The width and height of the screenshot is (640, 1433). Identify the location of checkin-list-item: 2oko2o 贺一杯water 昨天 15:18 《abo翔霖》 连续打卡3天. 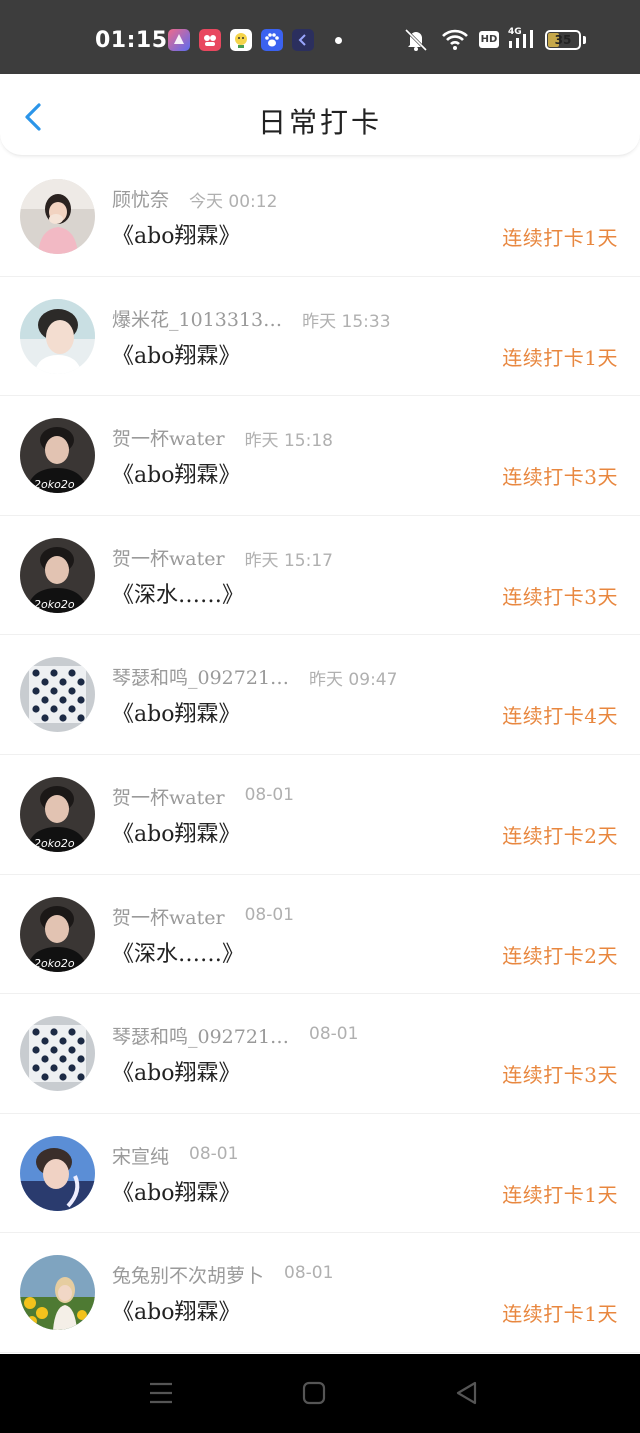
(320, 456).